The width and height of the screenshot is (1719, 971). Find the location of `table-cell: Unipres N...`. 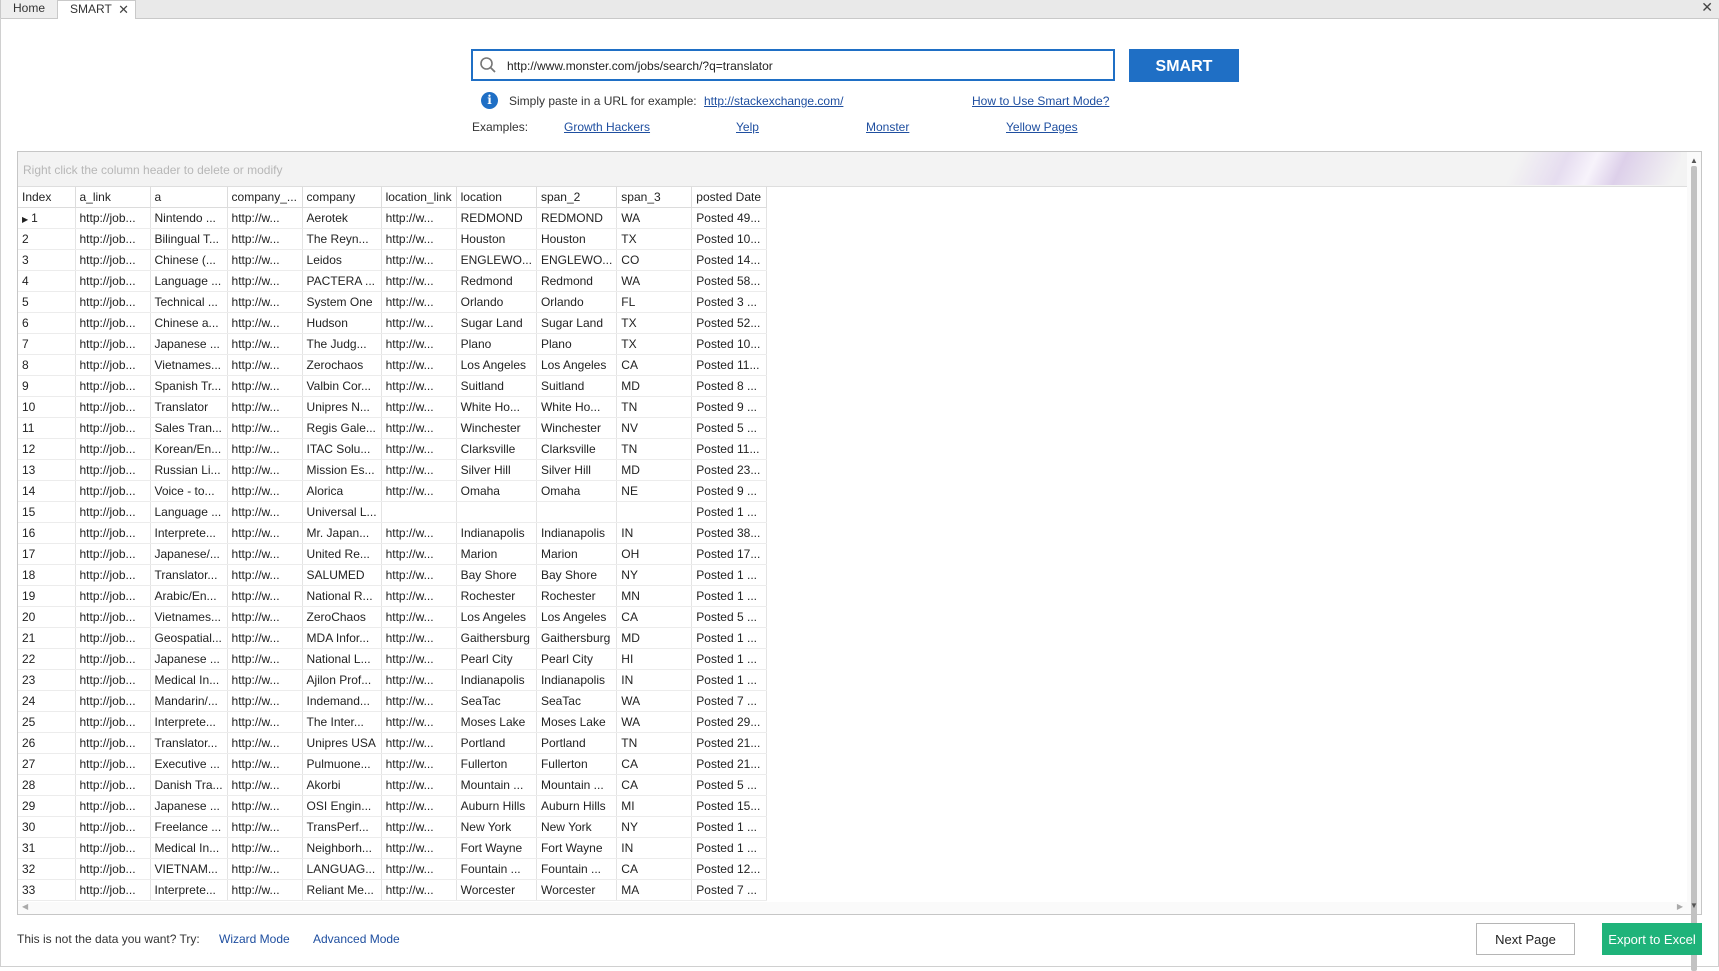

table-cell: Unipres N... is located at coordinates (342, 407).